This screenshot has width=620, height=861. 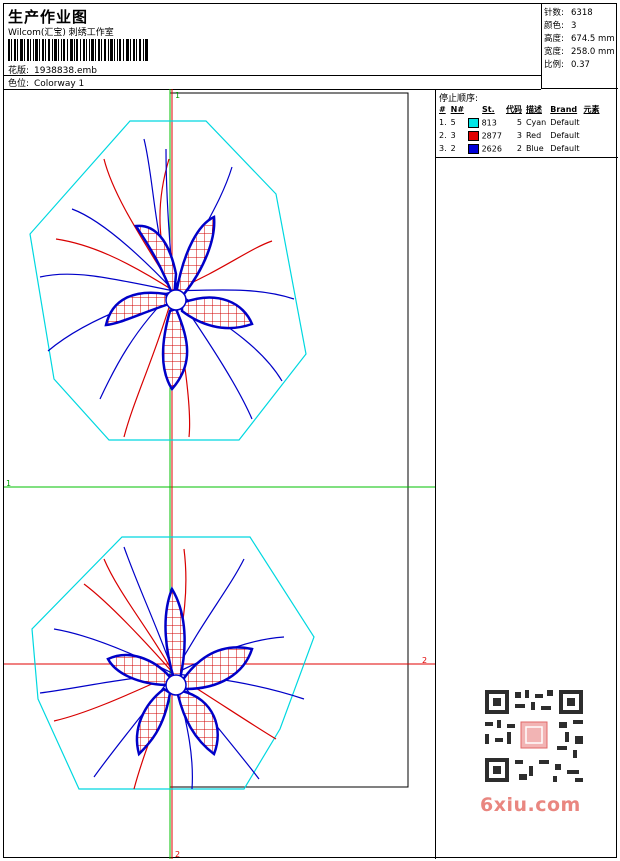 What do you see at coordinates (180, 671) in the screenshot?
I see `flower-petals-lower` at bounding box center [180, 671].